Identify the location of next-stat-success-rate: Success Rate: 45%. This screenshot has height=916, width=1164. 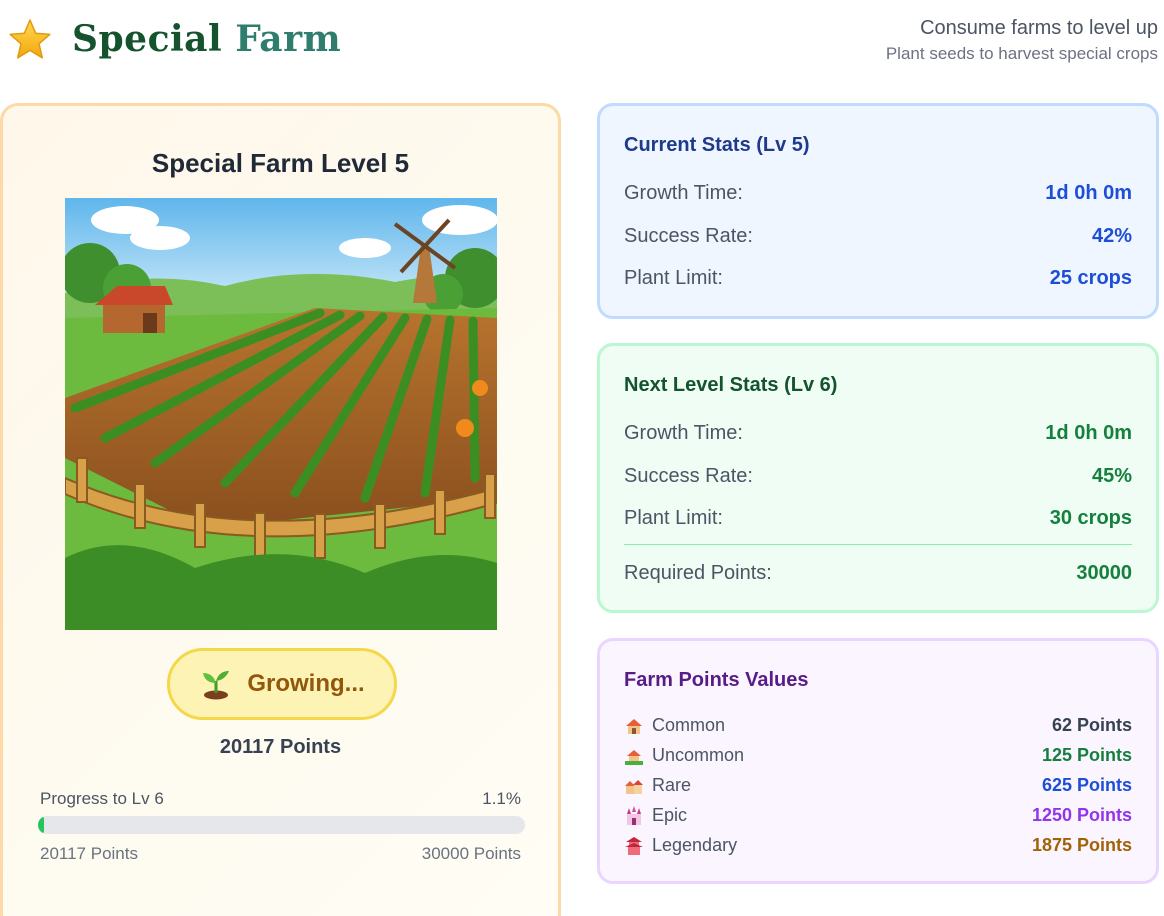
(878, 476).